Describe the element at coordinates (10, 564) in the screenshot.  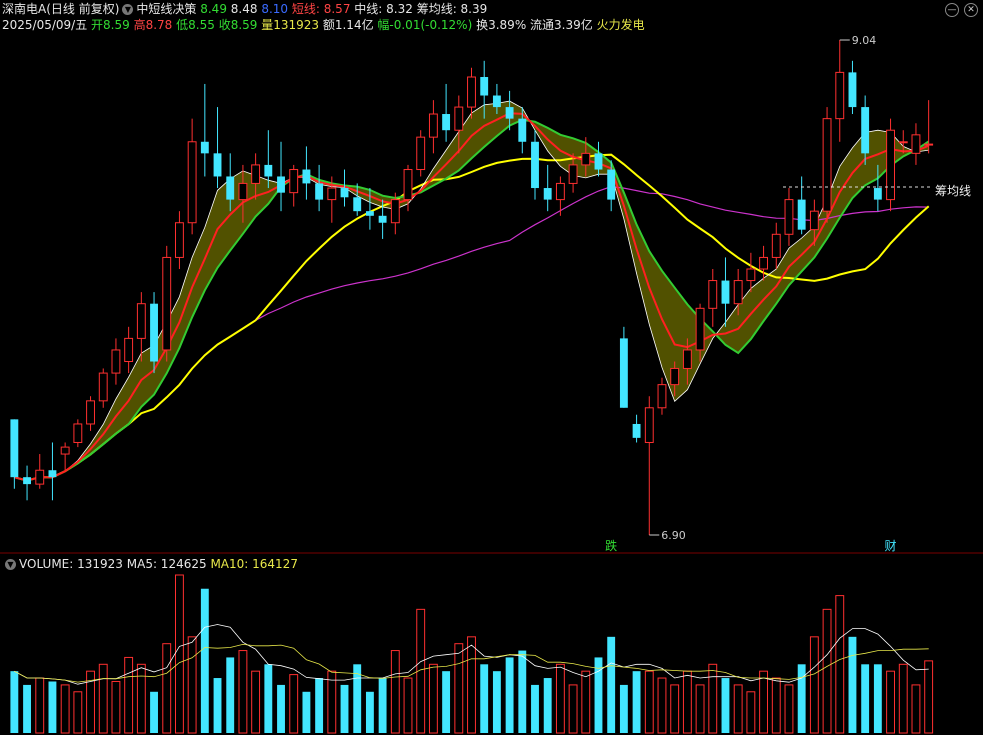
I see `chevron-down-icon: ▼` at that location.